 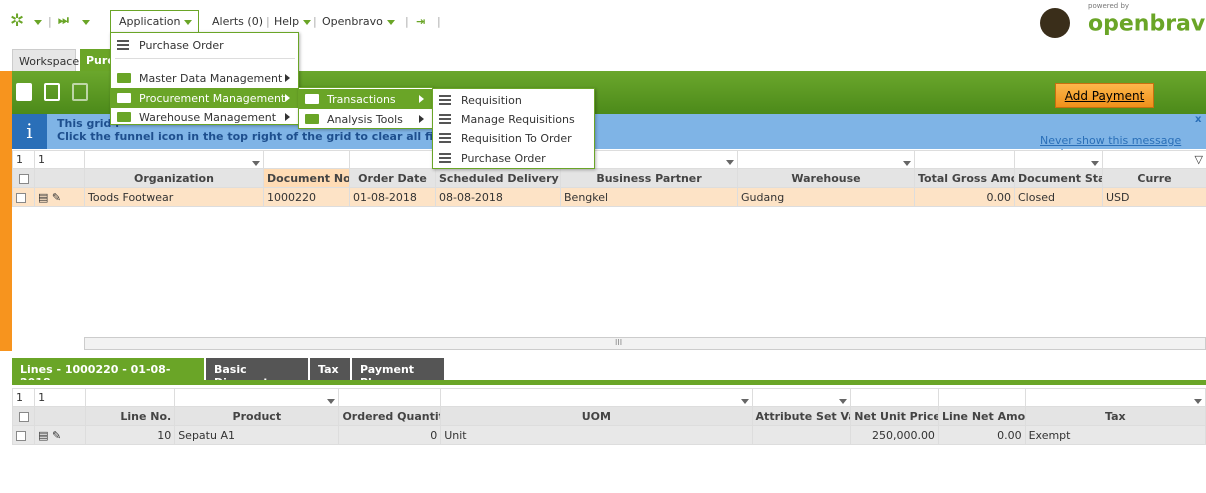 I want to click on tab-workspace: Workspace, so click(x=45, y=60).